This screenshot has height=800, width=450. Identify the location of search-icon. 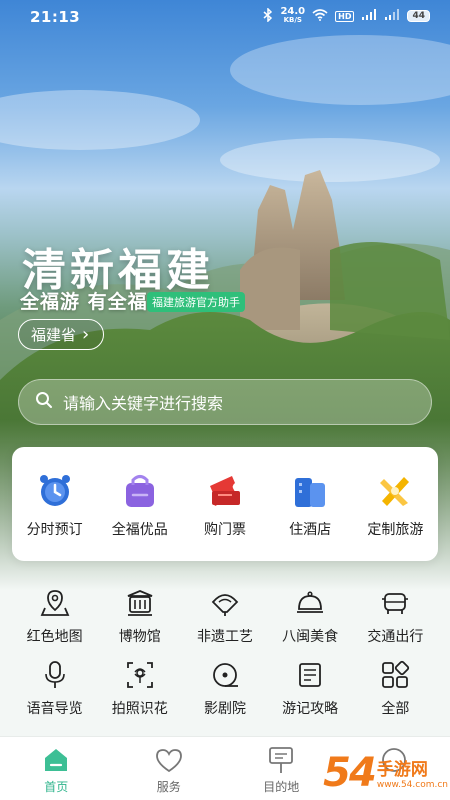
(44, 402).